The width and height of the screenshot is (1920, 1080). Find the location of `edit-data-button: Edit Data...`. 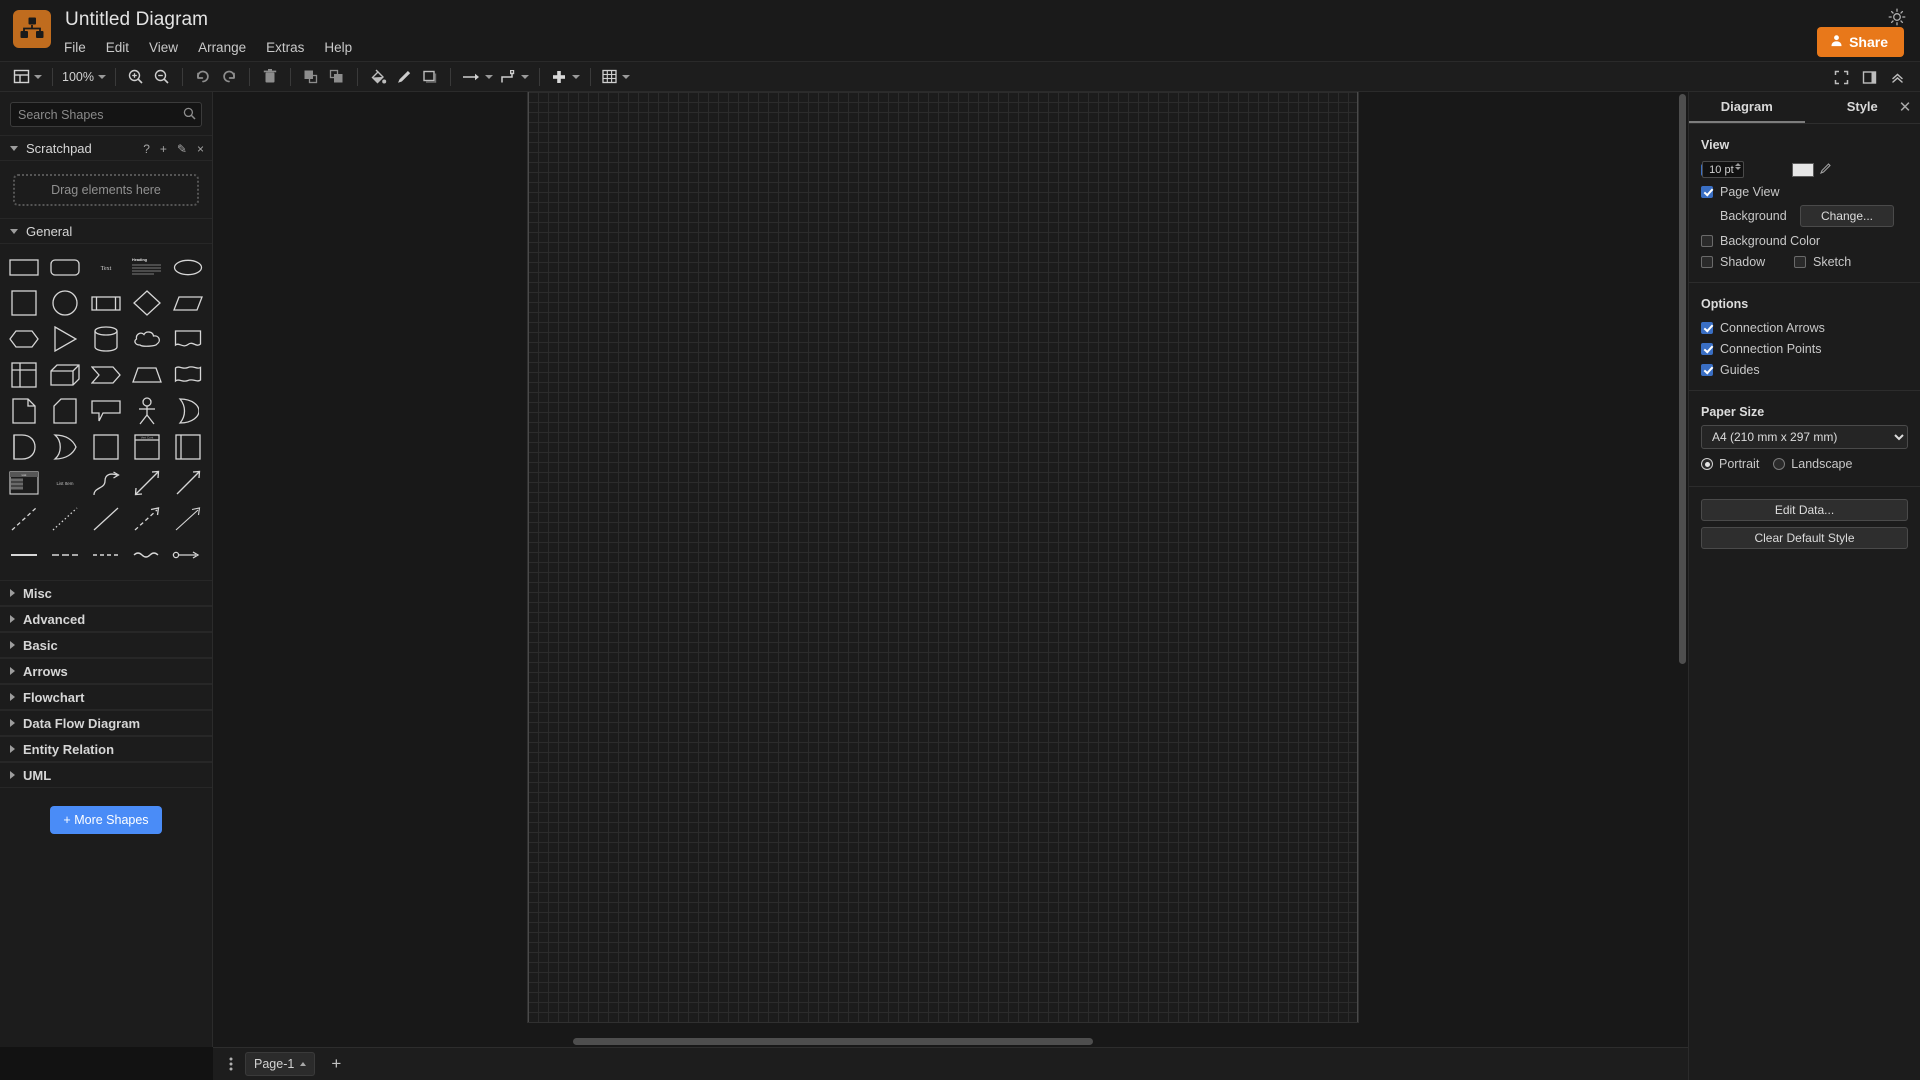

edit-data-button: Edit Data... is located at coordinates (1804, 510).